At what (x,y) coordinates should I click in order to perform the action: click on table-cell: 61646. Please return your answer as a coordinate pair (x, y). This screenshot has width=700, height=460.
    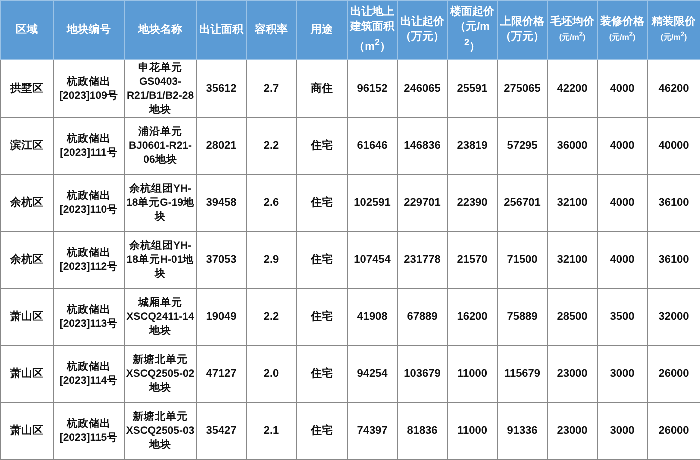
    Looking at the image, I should click on (373, 146).